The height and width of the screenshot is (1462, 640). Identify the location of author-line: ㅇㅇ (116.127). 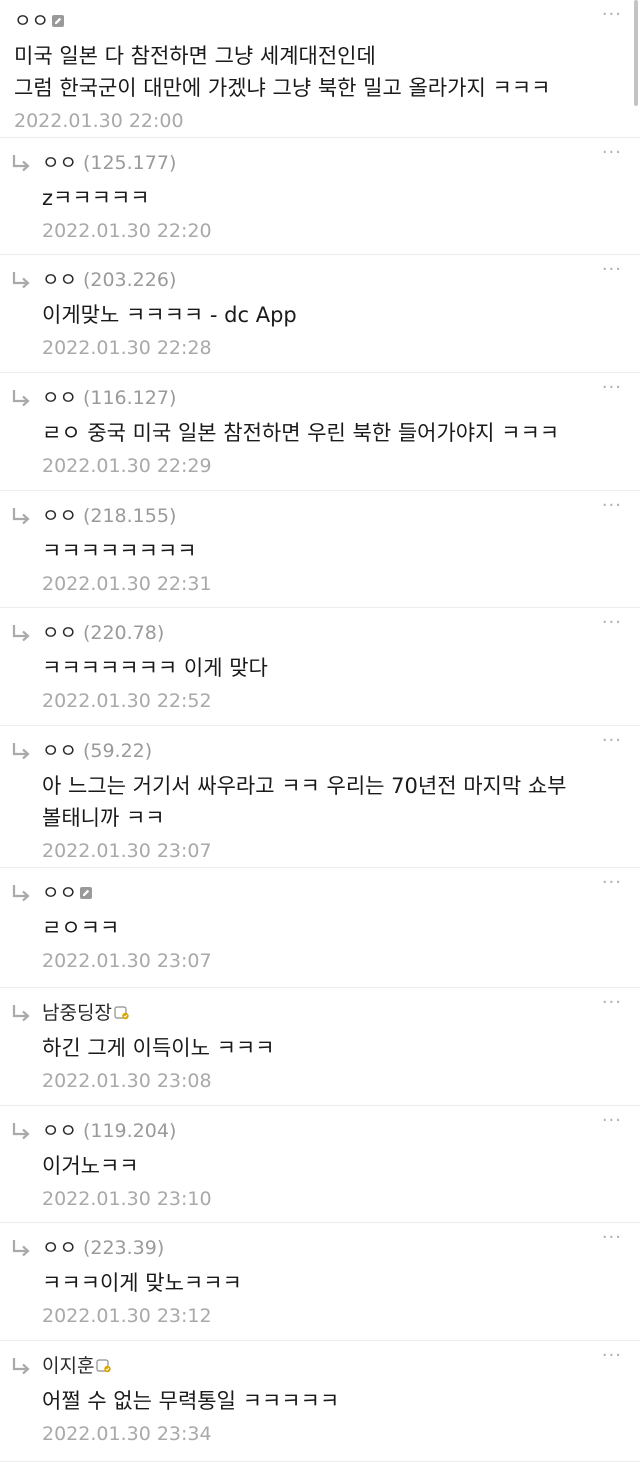
(321, 398).